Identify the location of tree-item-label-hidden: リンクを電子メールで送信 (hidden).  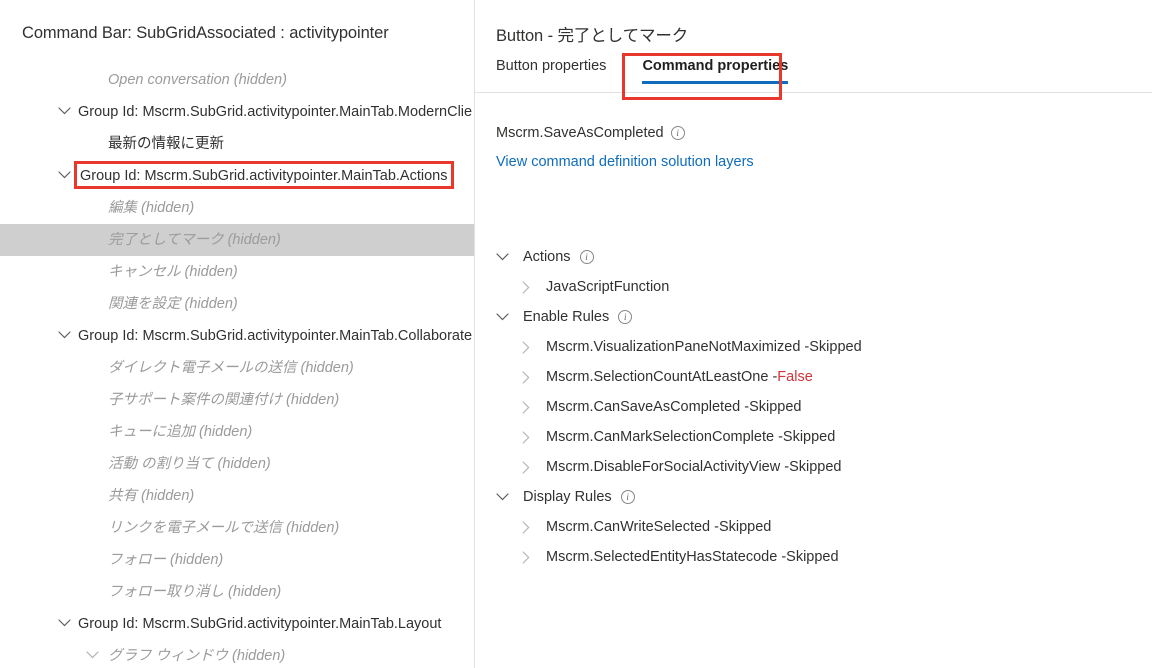
(223, 528).